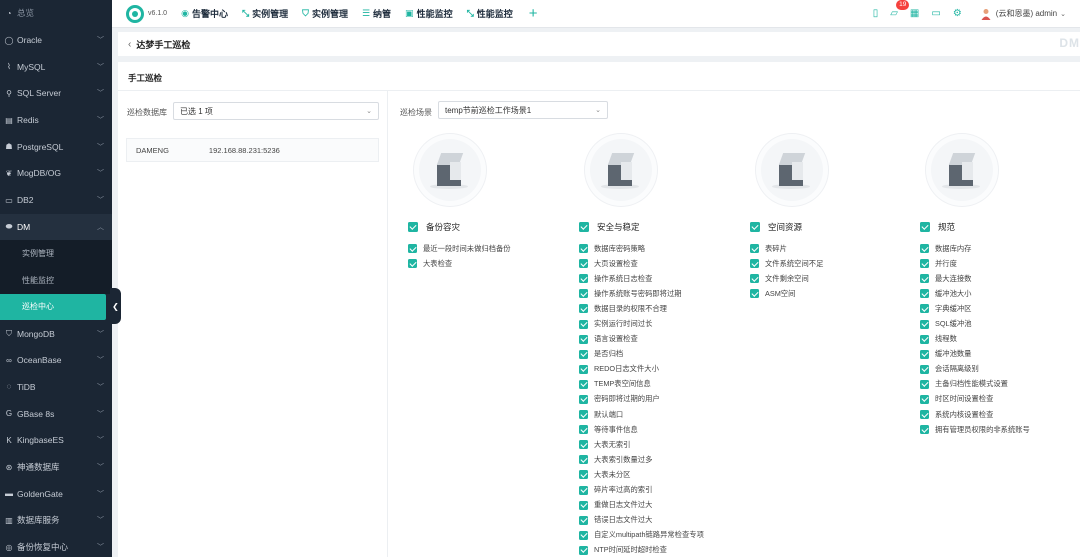  Describe the element at coordinates (1000, 339) in the screenshot. I see `check-item: 线程数` at that location.